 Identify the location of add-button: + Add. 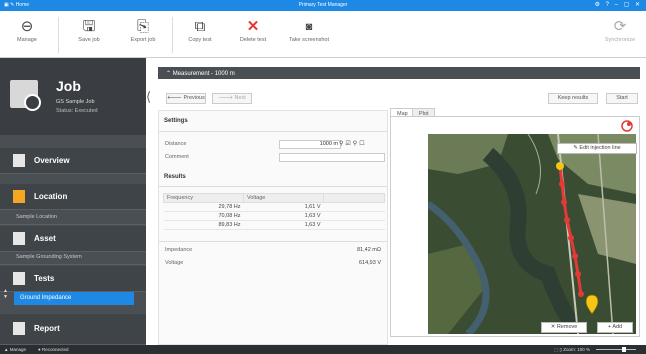
(615, 327).